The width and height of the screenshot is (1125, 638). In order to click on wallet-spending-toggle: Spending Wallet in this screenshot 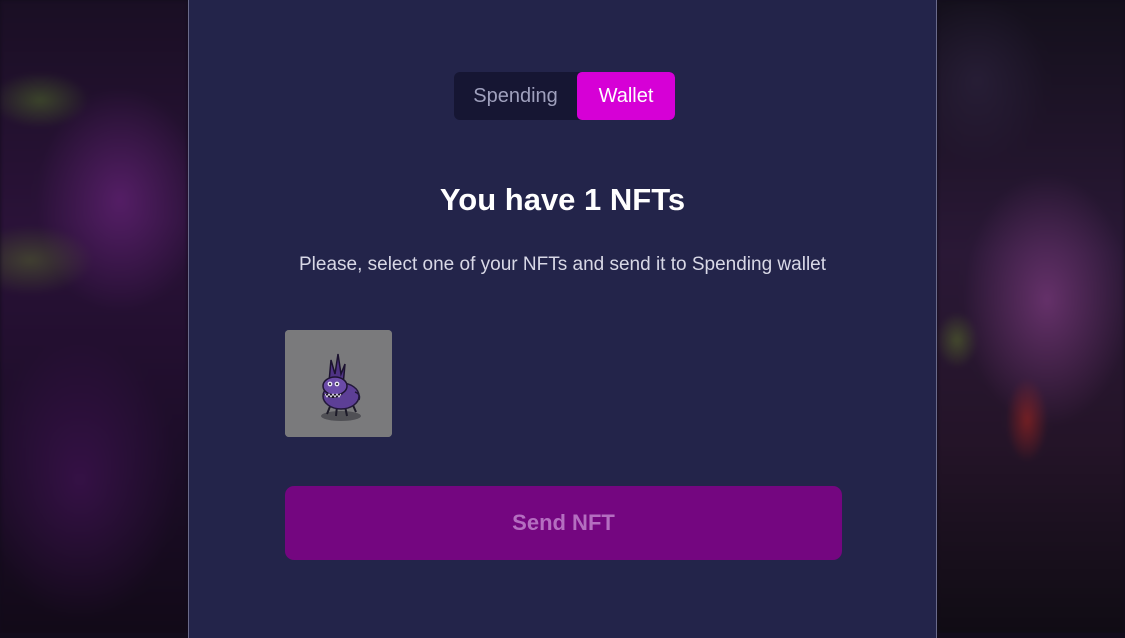, I will do `click(564, 96)`.